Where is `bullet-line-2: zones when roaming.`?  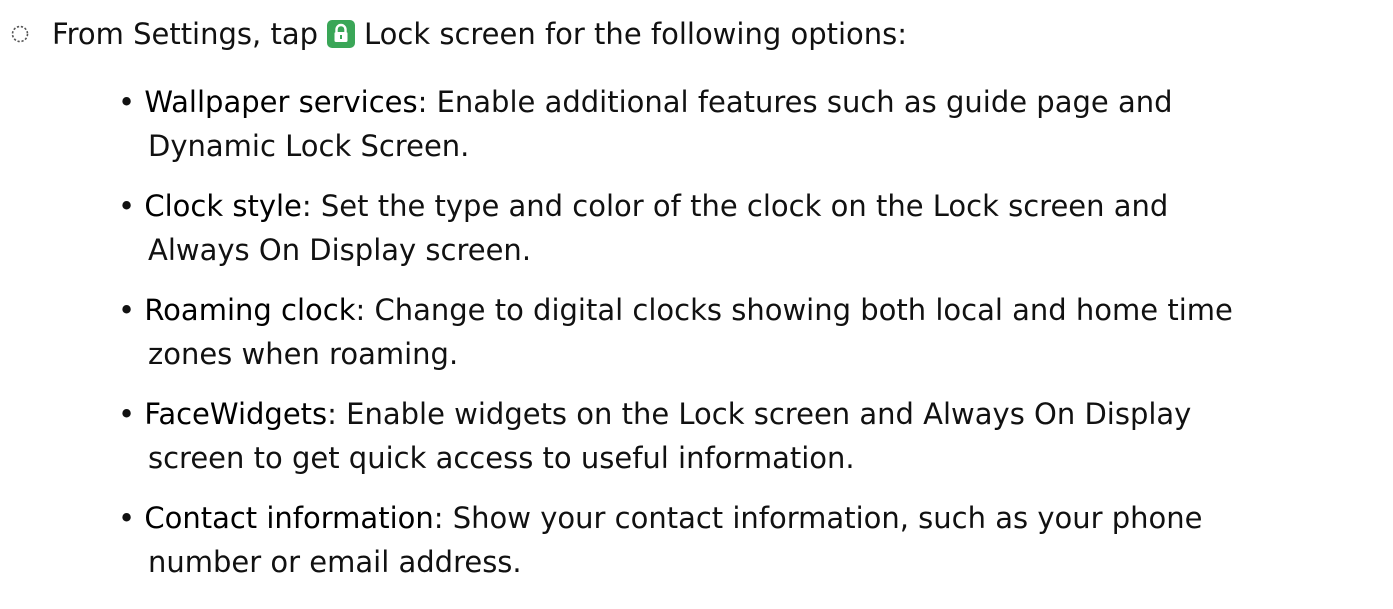 bullet-line-2: zones when roaming. is located at coordinates (748, 354).